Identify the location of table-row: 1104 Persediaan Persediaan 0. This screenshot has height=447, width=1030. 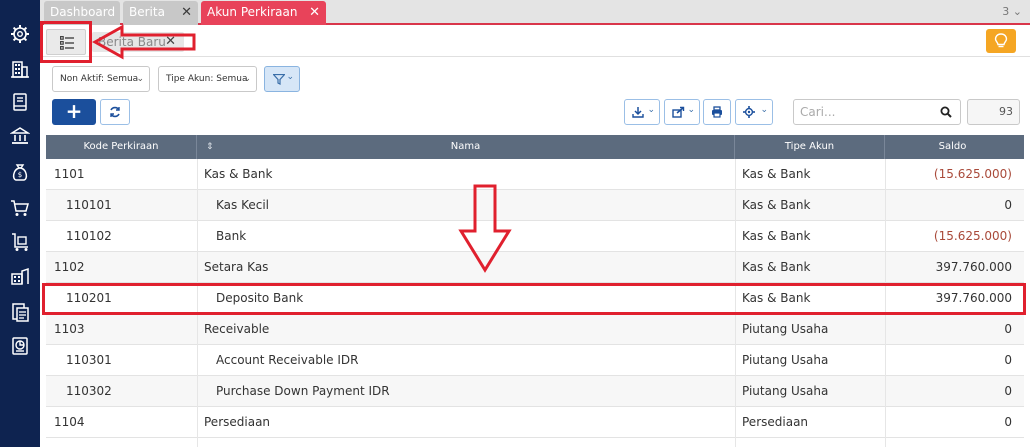
(535, 422).